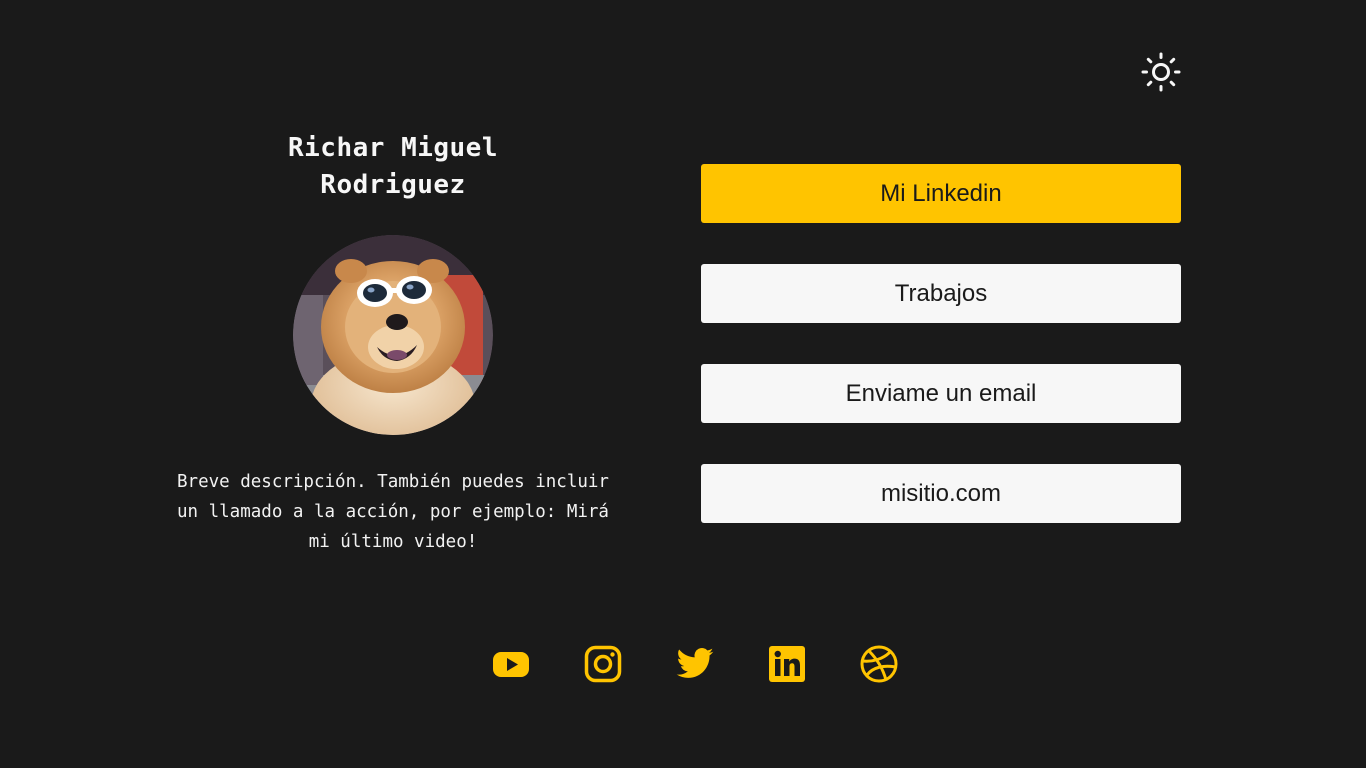 This screenshot has height=768, width=1366. I want to click on youtube-icon, so click(511, 664).